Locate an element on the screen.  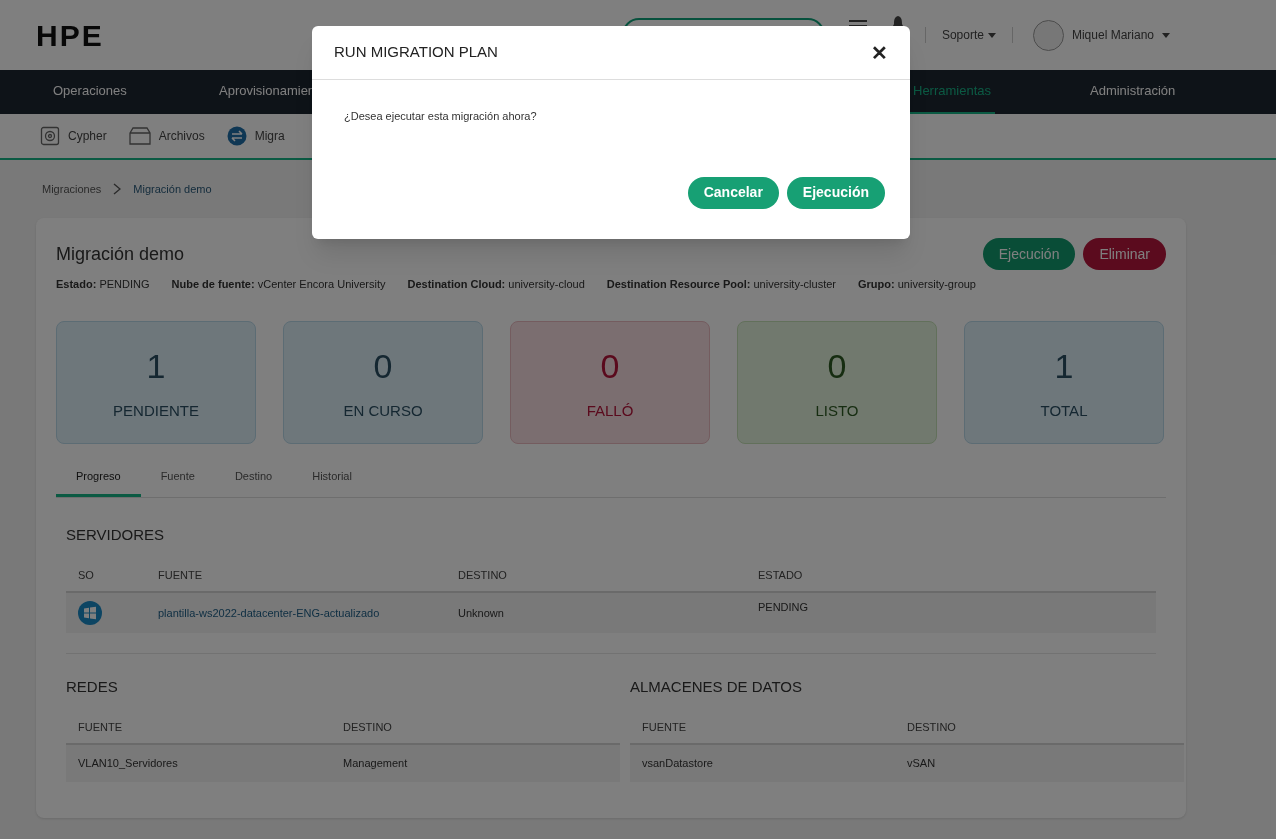
breadcrumb-current: Migración demo is located at coordinates (172, 189).